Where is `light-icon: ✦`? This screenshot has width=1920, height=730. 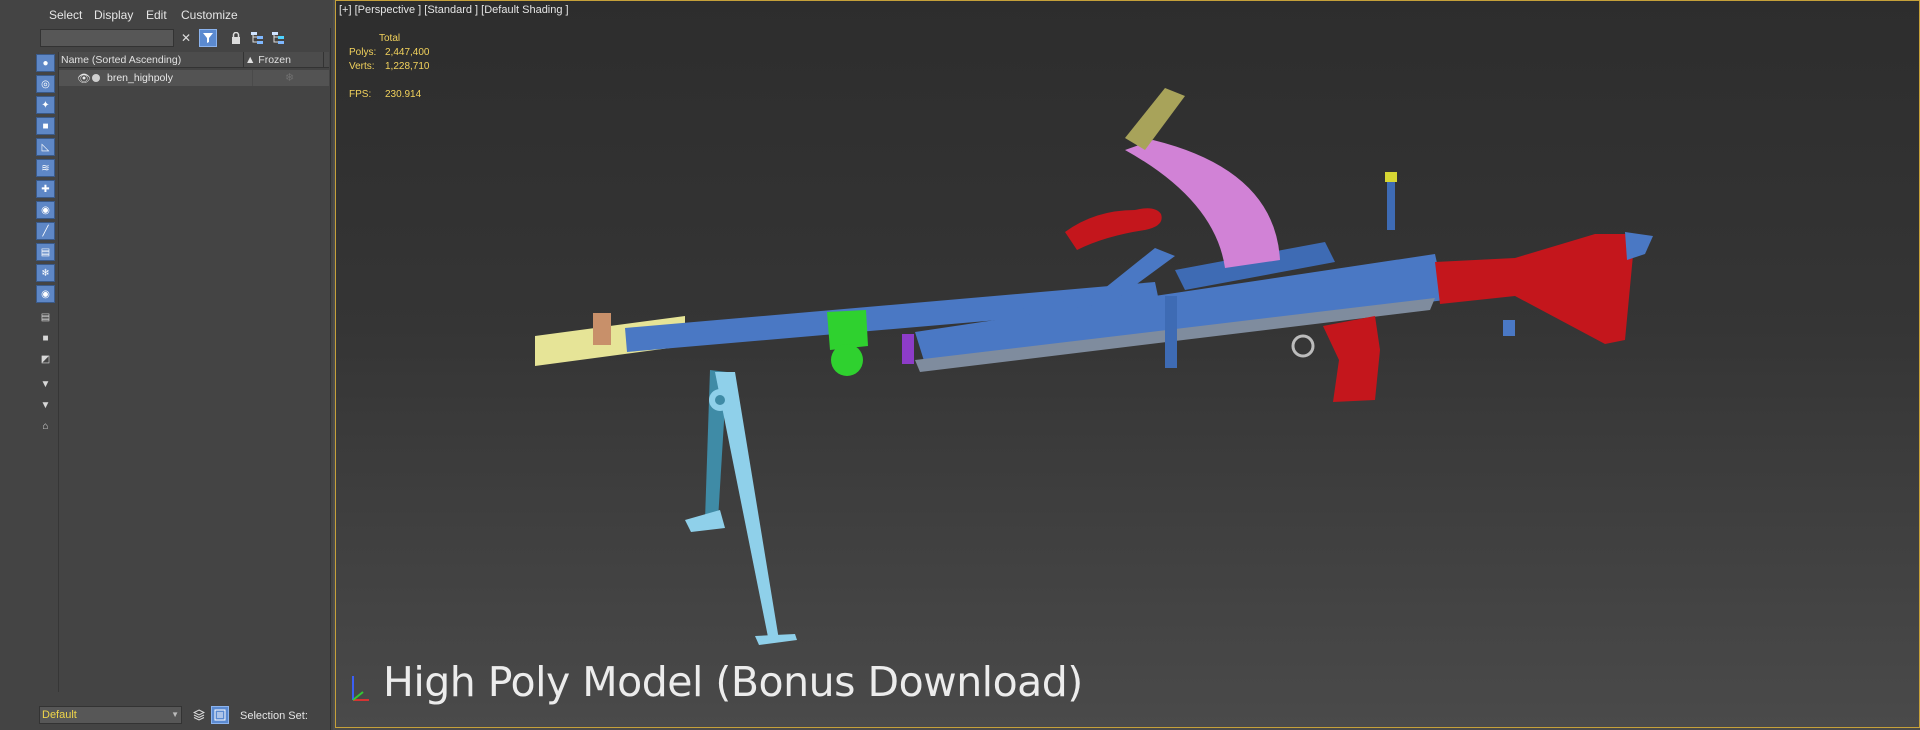
light-icon: ✦ is located at coordinates (45, 105).